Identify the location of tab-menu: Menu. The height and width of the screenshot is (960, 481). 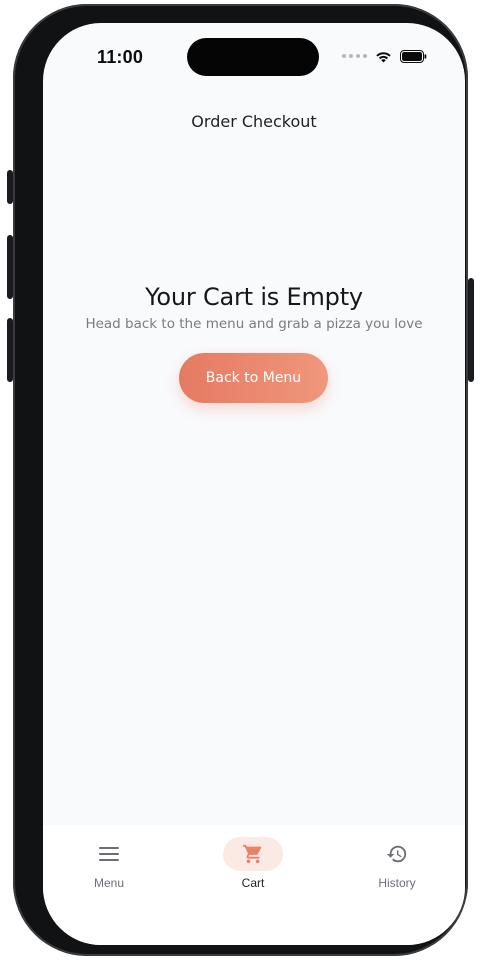
(109, 869).